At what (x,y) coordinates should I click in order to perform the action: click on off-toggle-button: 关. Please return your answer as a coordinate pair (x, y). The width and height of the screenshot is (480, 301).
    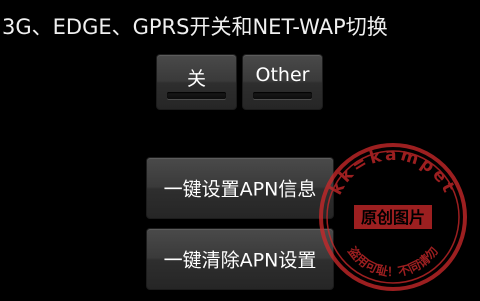
    Looking at the image, I should click on (196, 82).